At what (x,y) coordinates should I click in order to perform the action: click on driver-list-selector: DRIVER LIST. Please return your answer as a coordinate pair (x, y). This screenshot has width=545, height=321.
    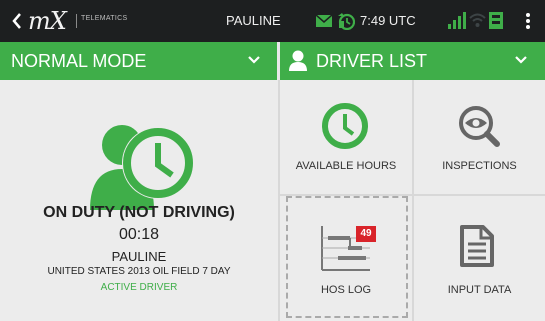
    Looking at the image, I should click on (412, 61).